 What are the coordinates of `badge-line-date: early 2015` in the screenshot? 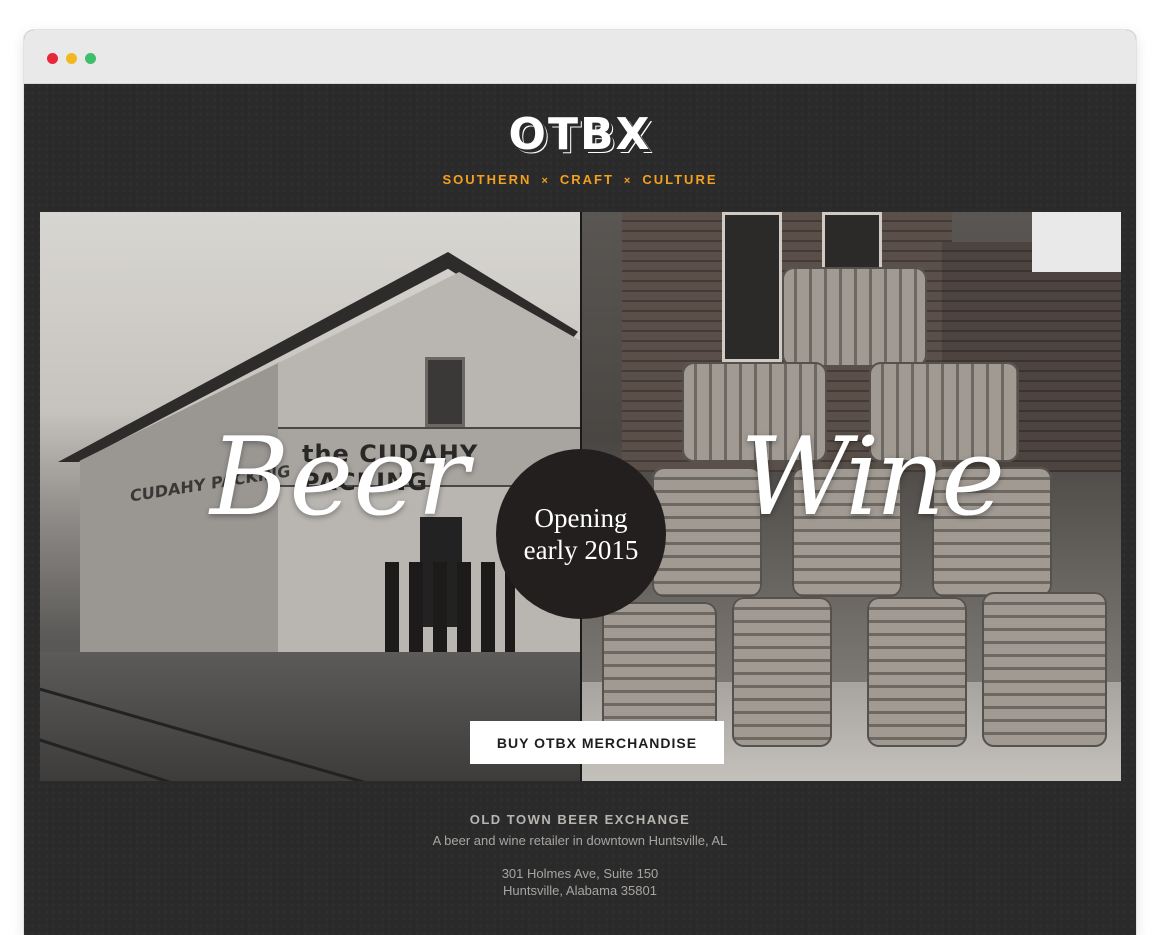 It's located at (581, 550).